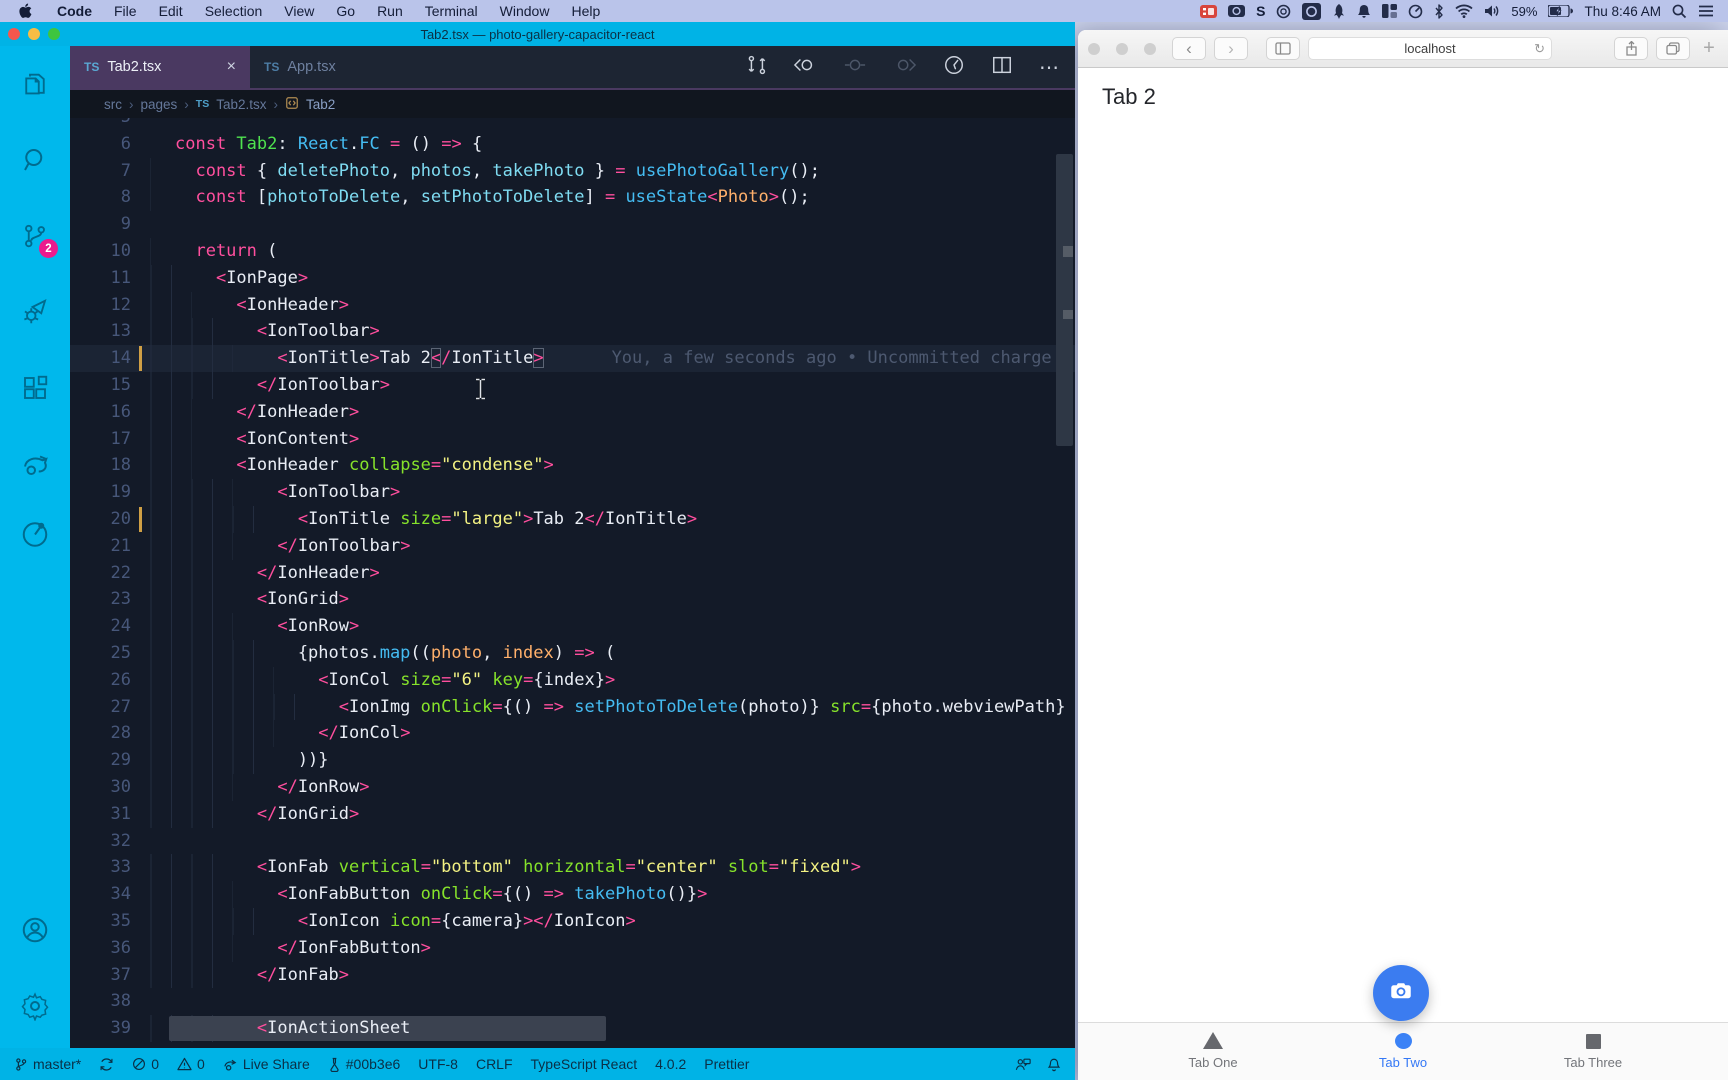 The image size is (1728, 1080). Describe the element at coordinates (35, 236) in the screenshot. I see `sidebar-item-source-control: 2` at that location.